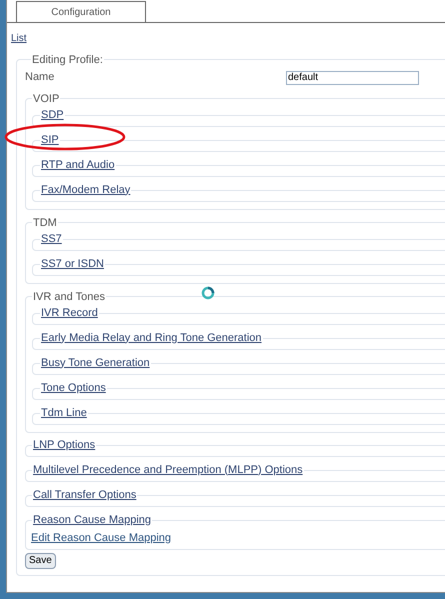 This screenshot has height=599, width=445. I want to click on section-link: SS7, so click(51, 238).